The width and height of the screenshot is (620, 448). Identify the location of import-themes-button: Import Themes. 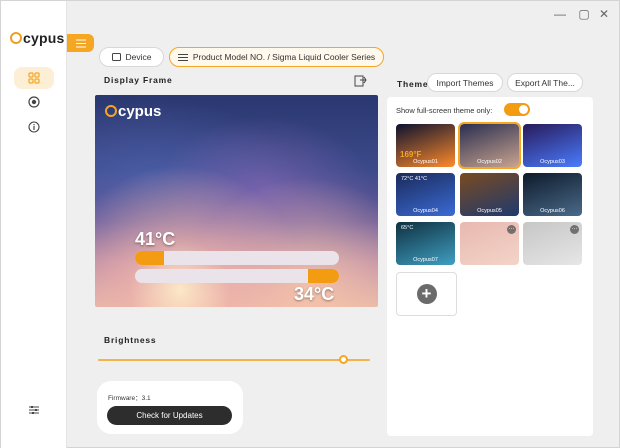
(465, 82).